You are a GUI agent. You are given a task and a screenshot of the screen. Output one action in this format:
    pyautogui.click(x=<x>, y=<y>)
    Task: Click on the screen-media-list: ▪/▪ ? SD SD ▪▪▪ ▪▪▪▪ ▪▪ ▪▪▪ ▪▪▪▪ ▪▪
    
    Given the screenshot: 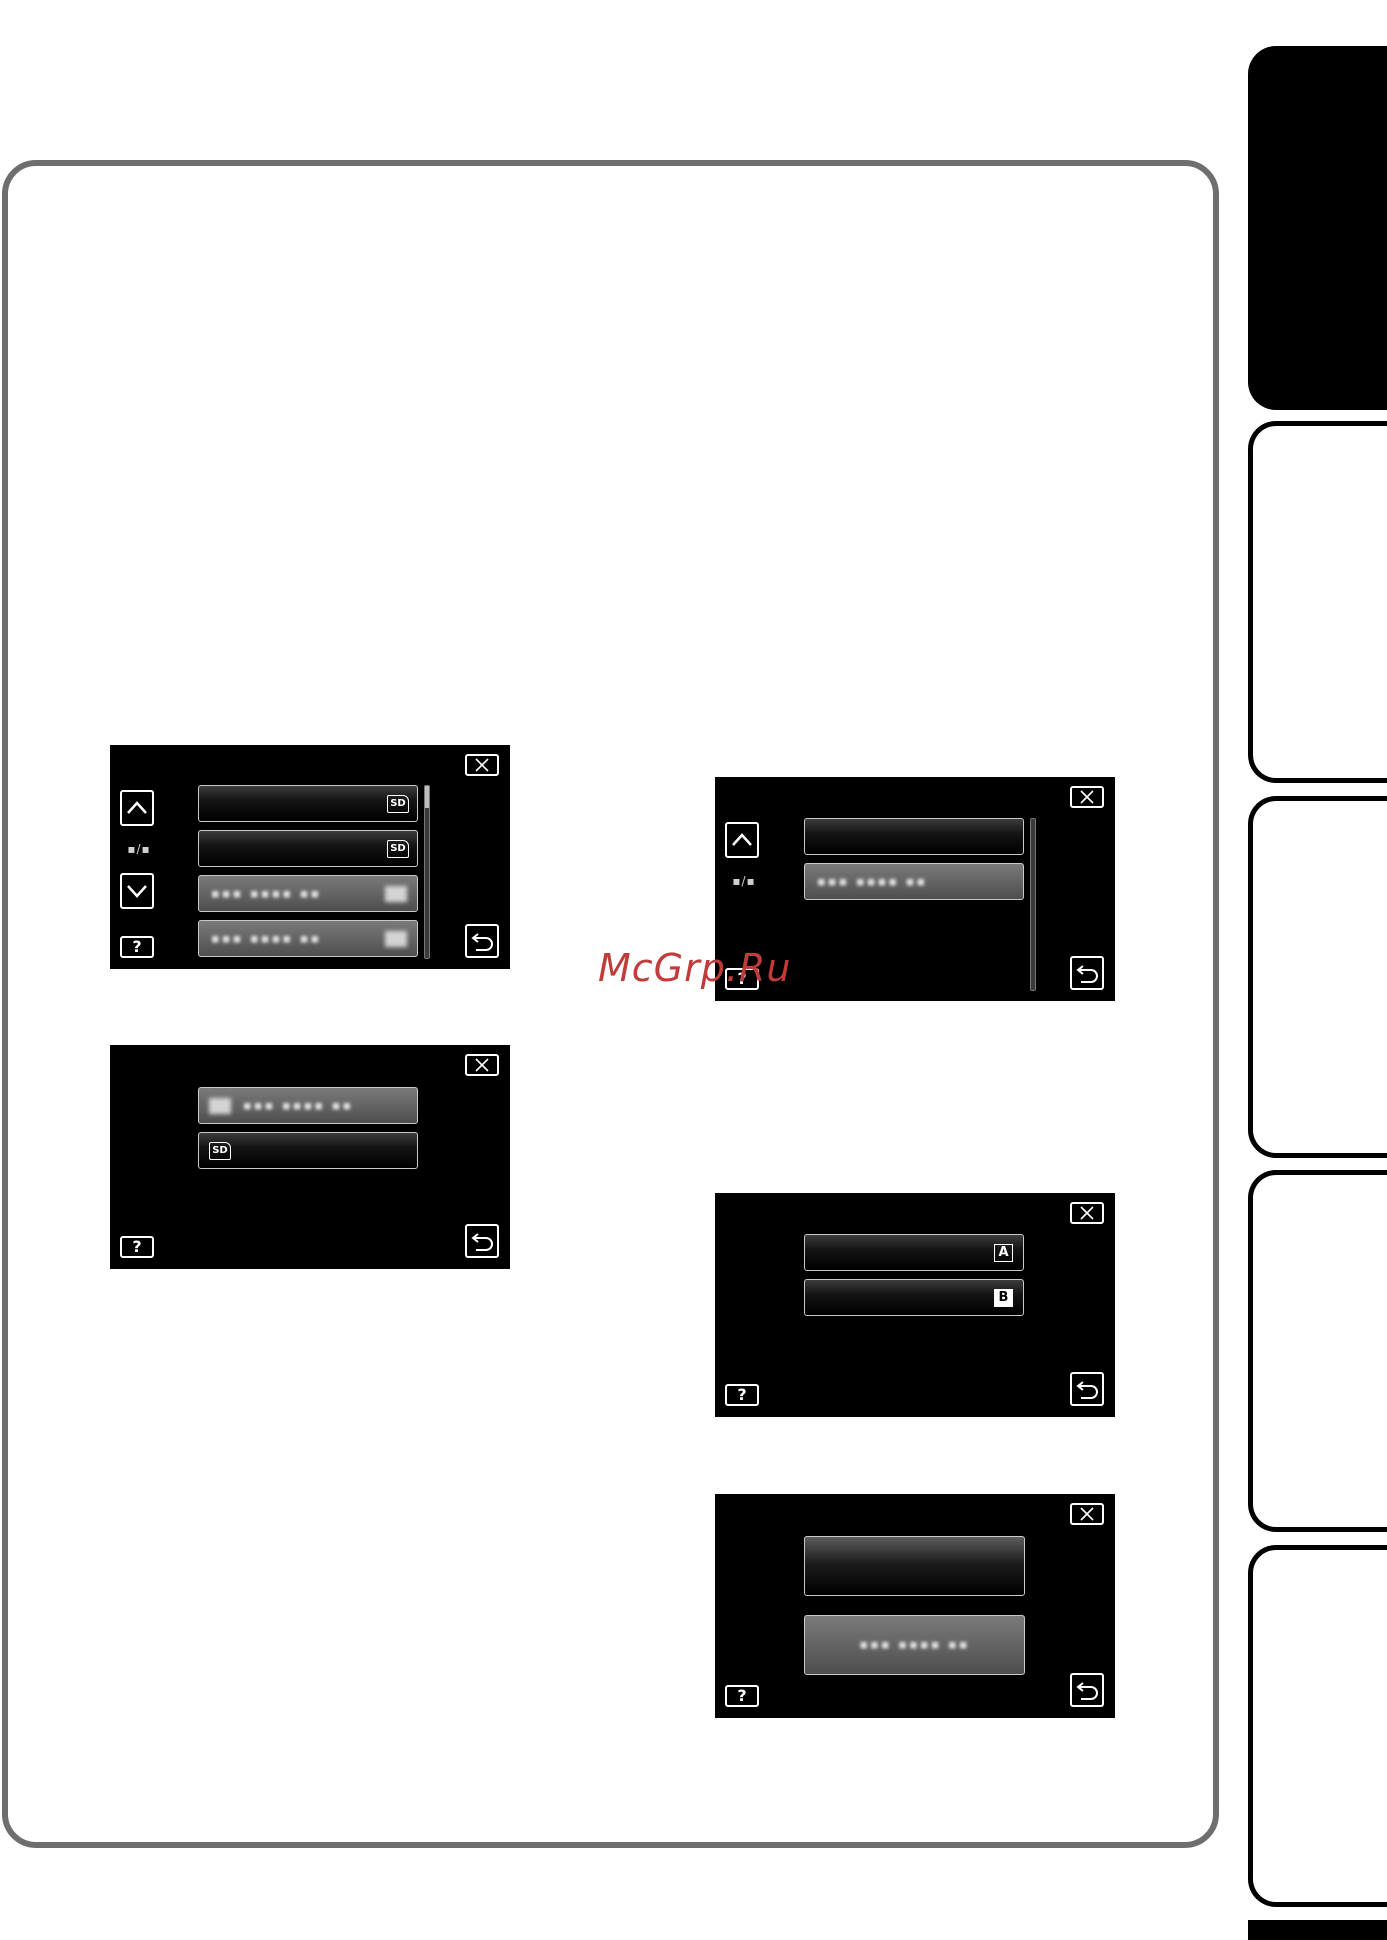 What is the action you would take?
    pyautogui.click(x=310, y=857)
    